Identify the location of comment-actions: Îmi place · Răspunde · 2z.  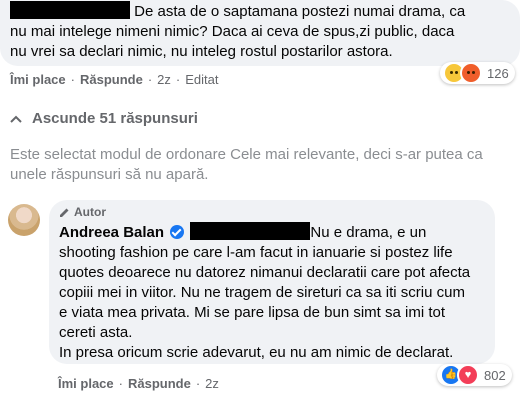
(138, 383).